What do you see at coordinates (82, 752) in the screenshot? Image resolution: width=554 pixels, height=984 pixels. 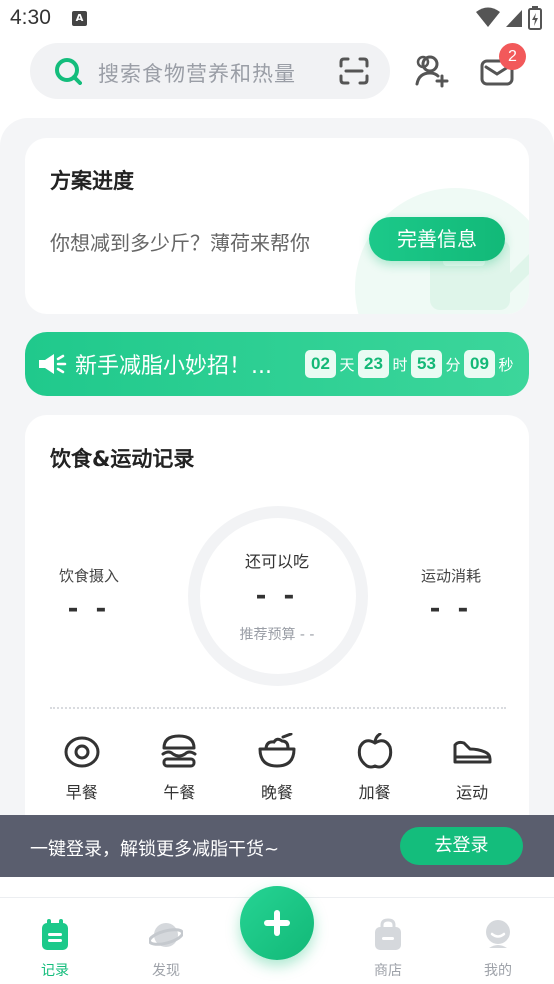 I see `egg-icon` at bounding box center [82, 752].